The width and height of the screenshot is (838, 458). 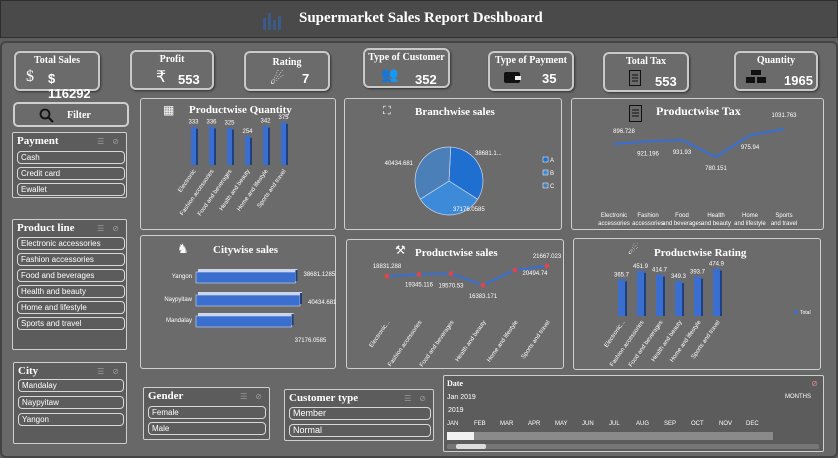 I want to click on tick-label: Mandalay, so click(x=179, y=321).